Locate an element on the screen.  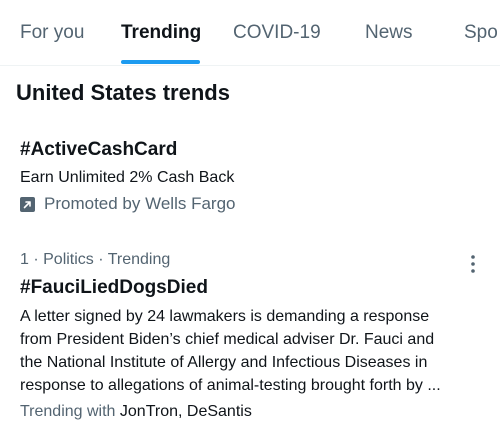
tab-for-you: For you is located at coordinates (52, 33).